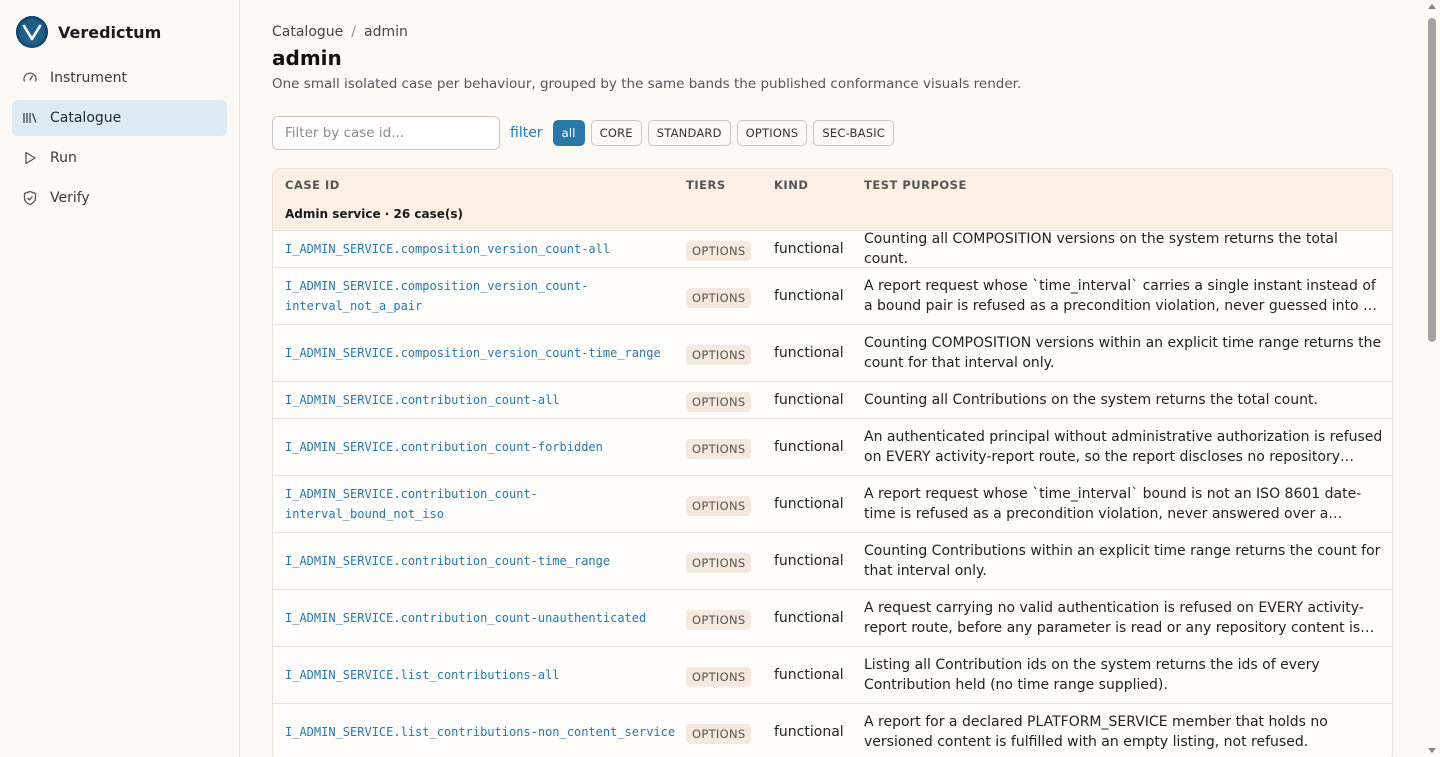  Describe the element at coordinates (689, 133) in the screenshot. I see `chip-standard: STANDARD` at that location.